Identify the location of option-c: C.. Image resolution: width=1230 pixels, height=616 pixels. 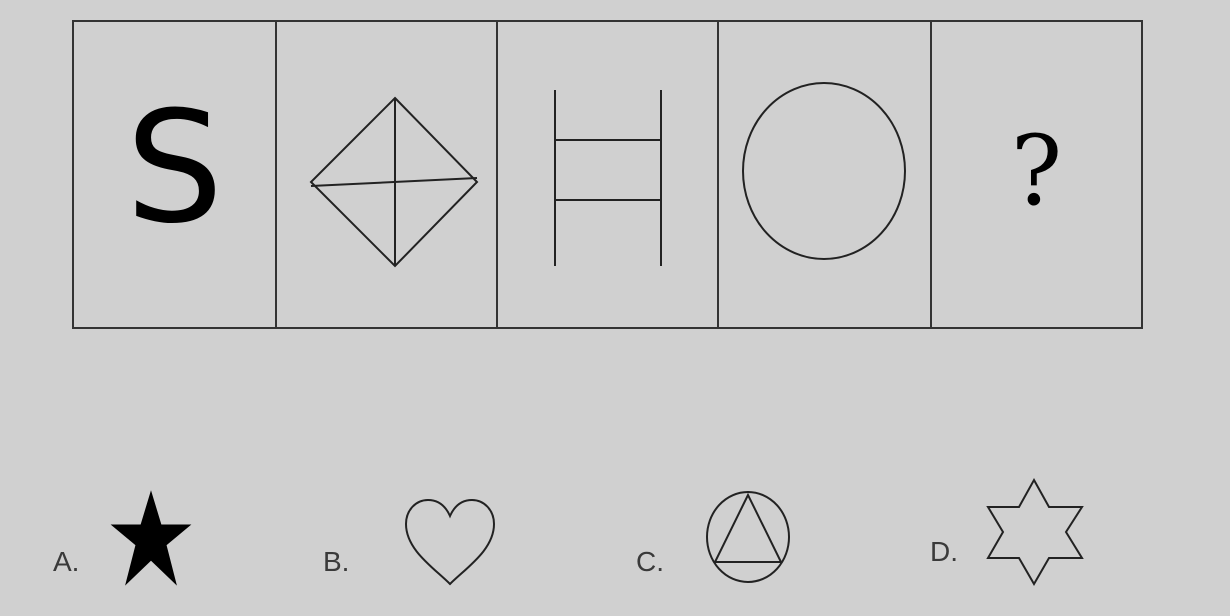
(719, 535).